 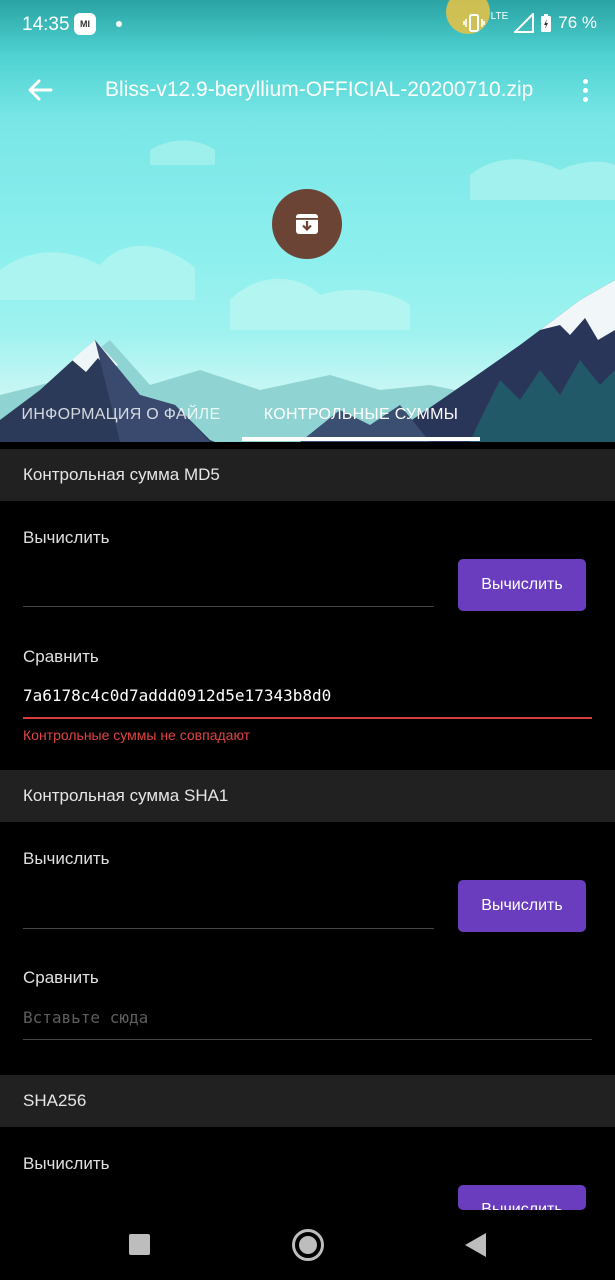 I want to click on section-header-sha256: SHA256, so click(x=307, y=1101).